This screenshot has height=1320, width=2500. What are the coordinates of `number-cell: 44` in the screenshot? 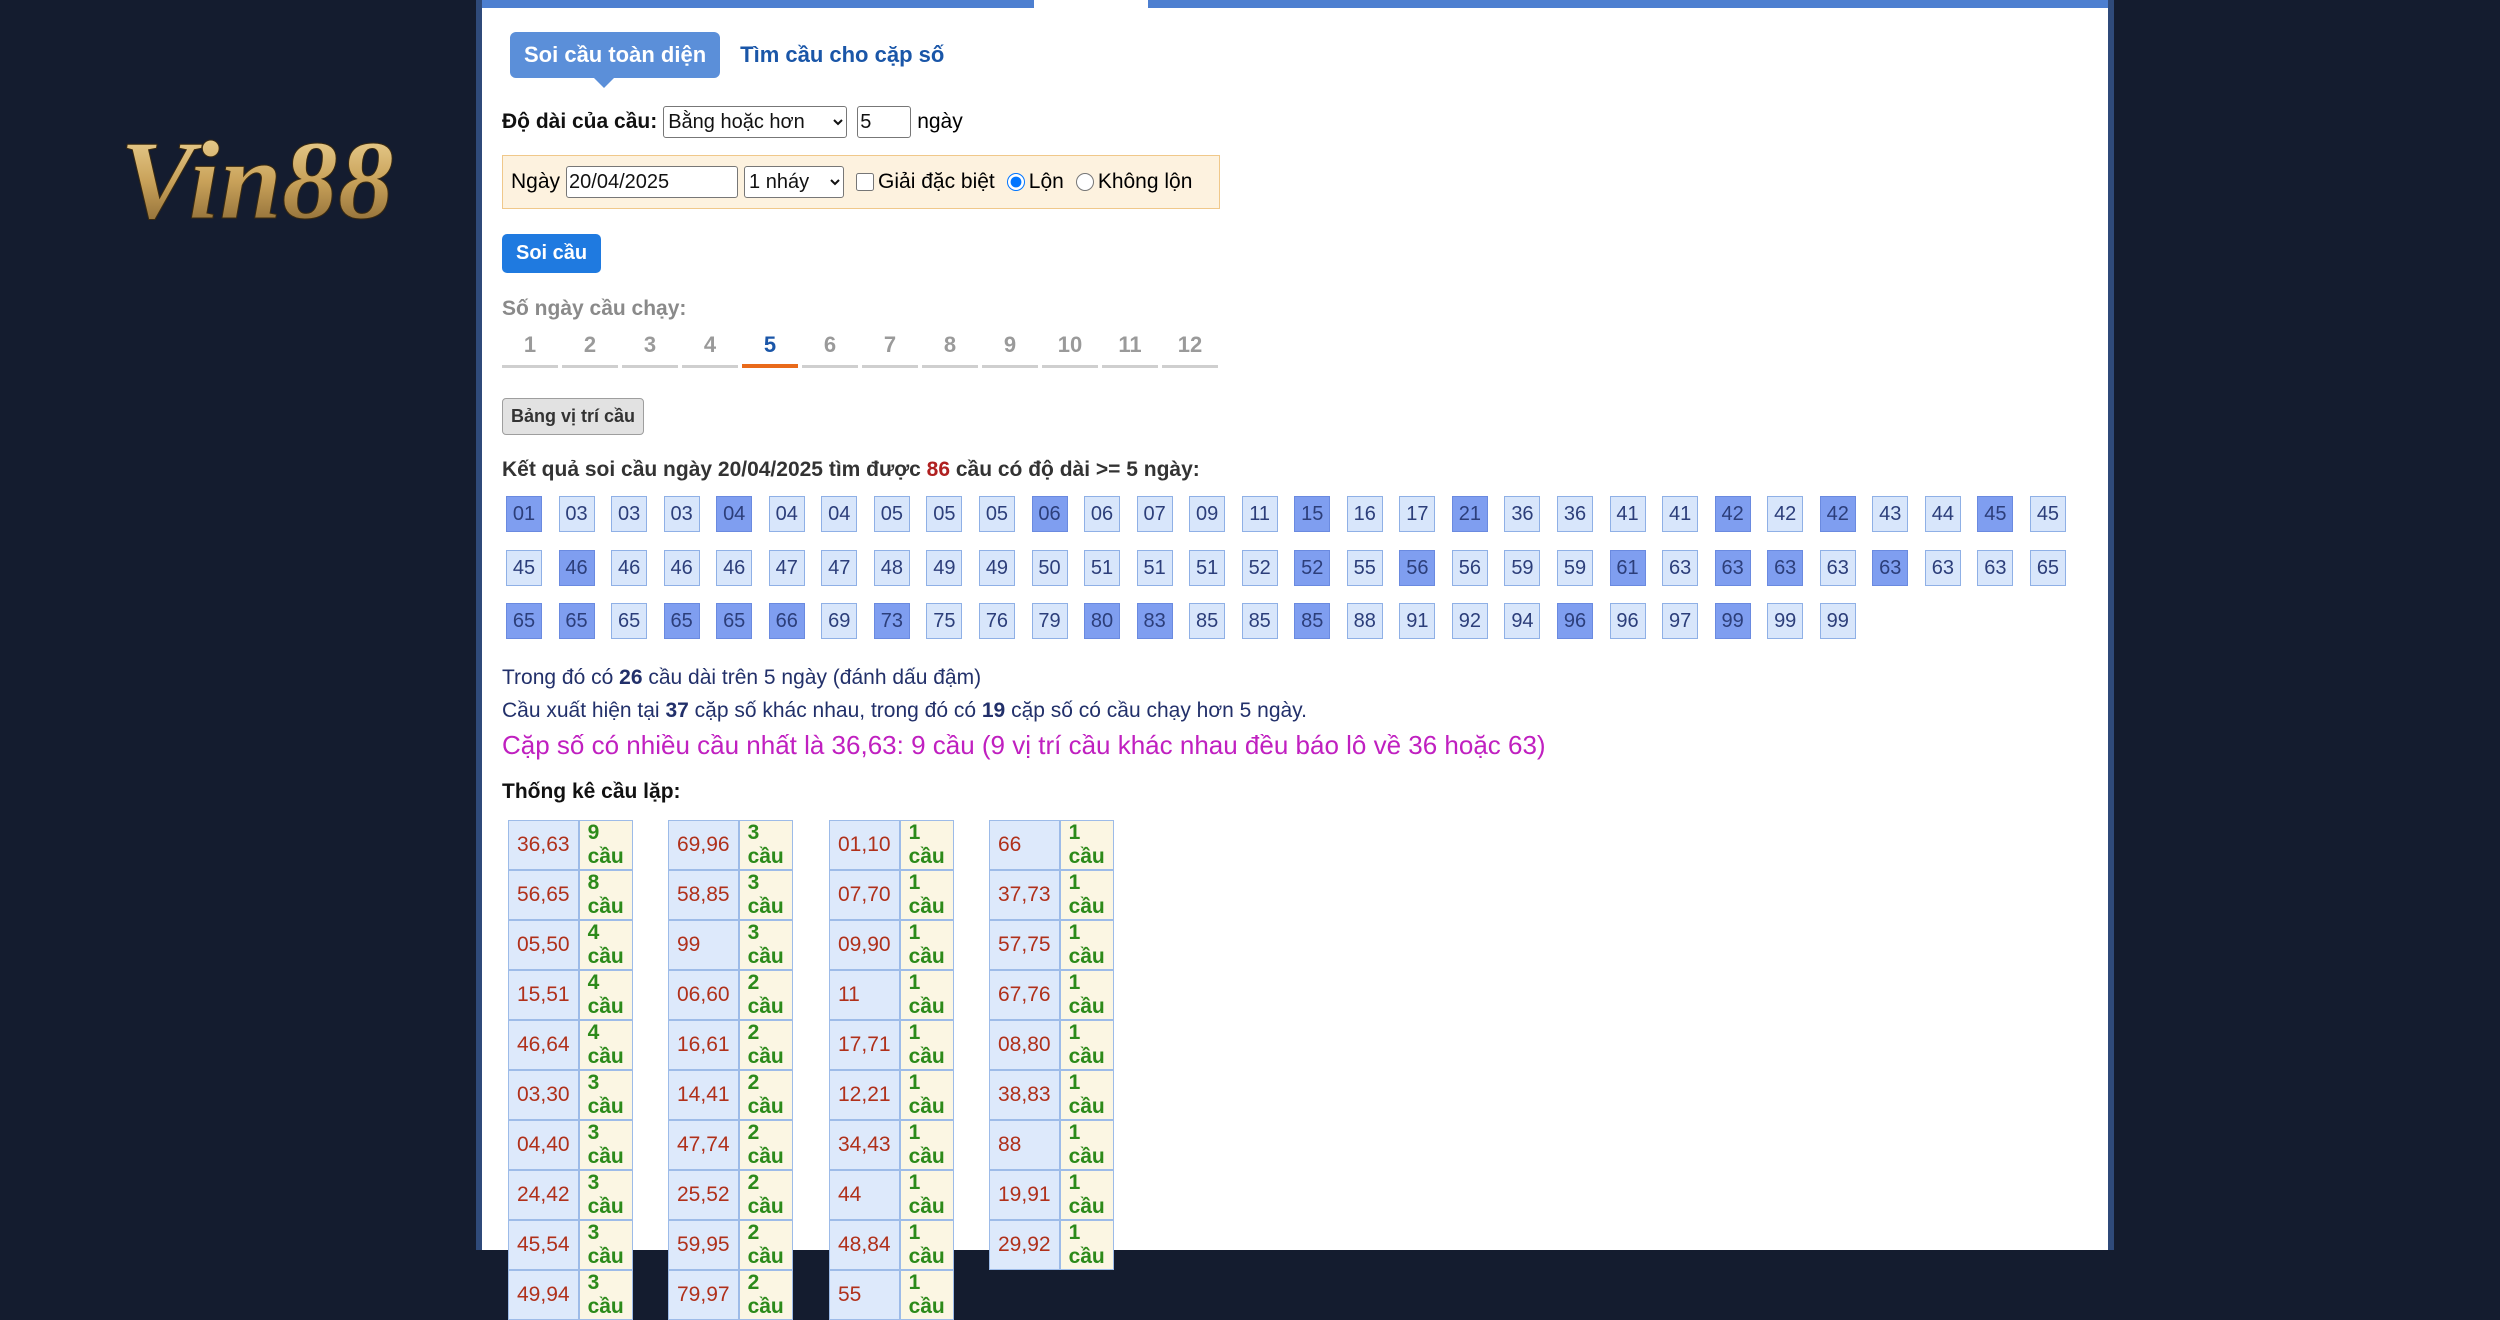 It's located at (1942, 514).